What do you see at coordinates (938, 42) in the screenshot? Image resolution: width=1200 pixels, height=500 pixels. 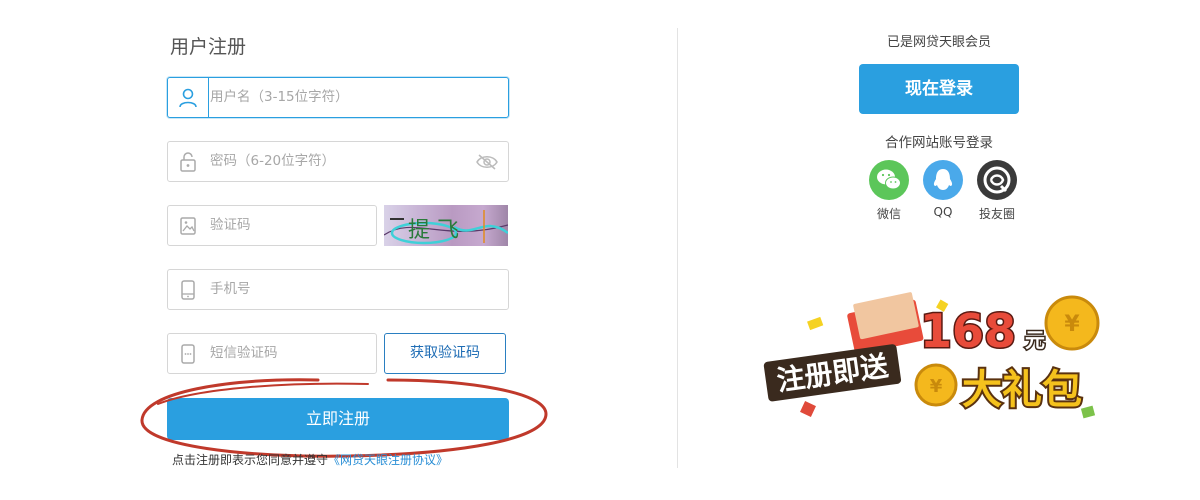 I see `member-prompt: 已是网贷天眼会员` at bounding box center [938, 42].